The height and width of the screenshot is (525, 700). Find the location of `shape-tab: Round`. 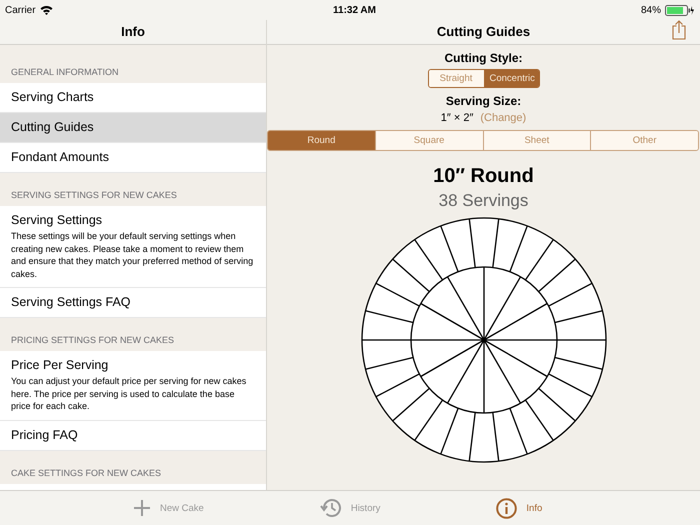

shape-tab: Round is located at coordinates (321, 140).